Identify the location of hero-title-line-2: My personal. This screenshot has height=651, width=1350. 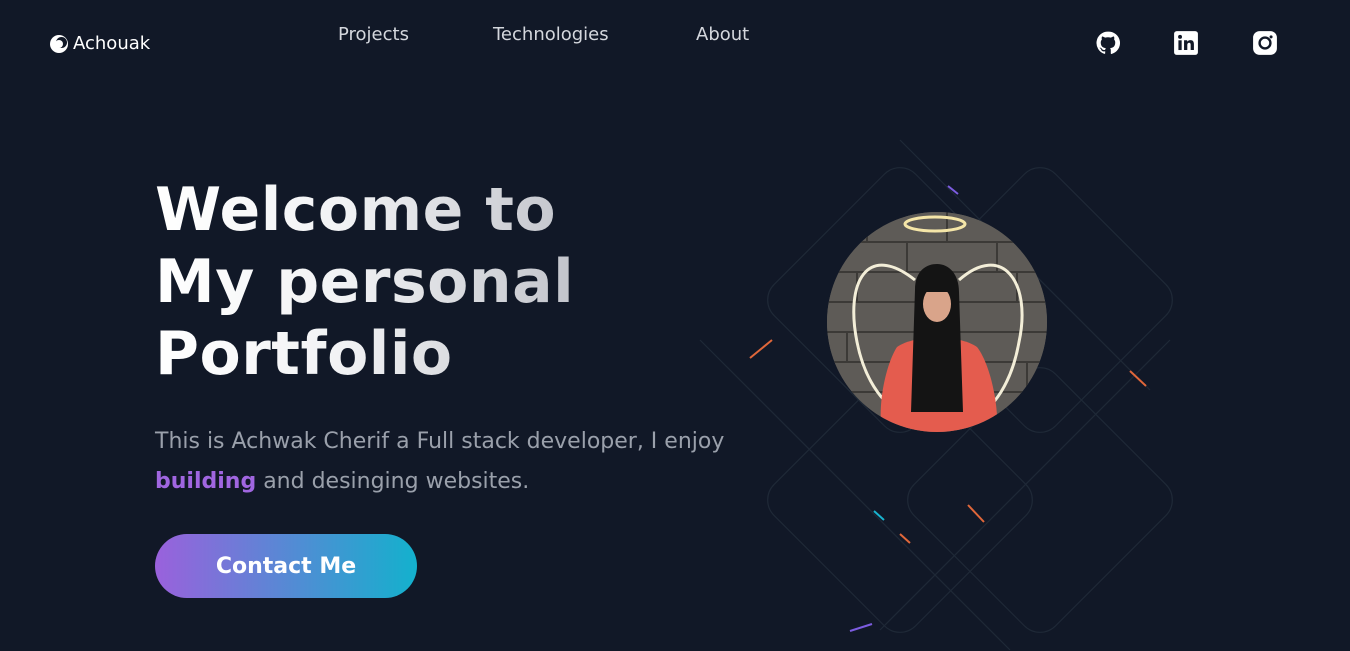
(365, 282).